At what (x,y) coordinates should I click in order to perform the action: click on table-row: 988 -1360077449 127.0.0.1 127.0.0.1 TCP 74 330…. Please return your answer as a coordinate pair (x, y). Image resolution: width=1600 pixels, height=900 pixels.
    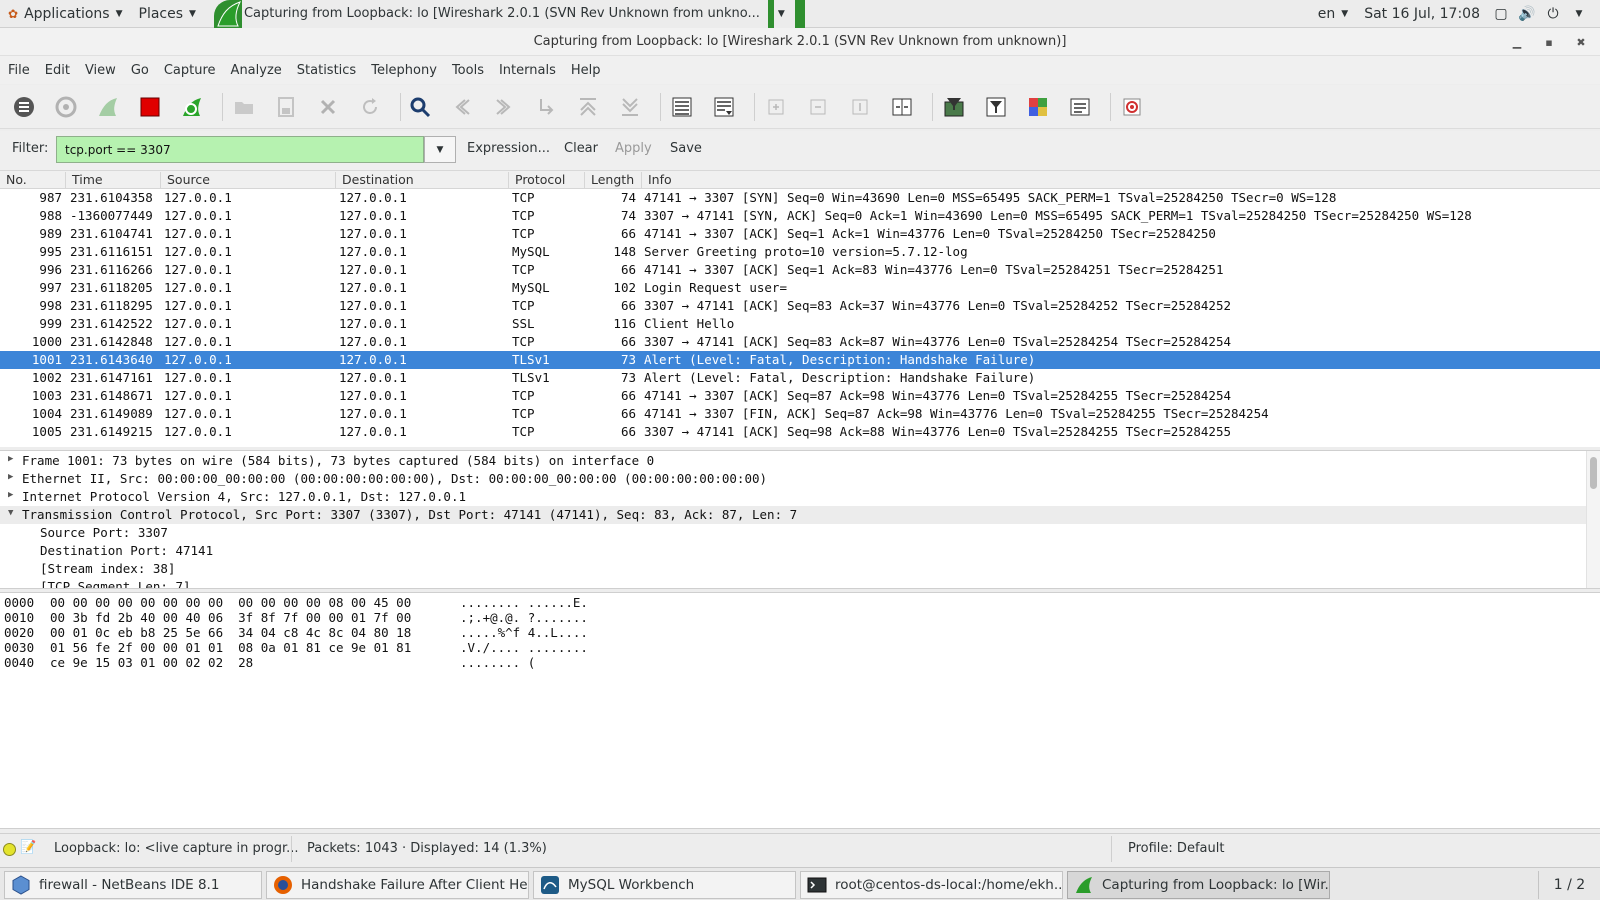
    Looking at the image, I should click on (800, 216).